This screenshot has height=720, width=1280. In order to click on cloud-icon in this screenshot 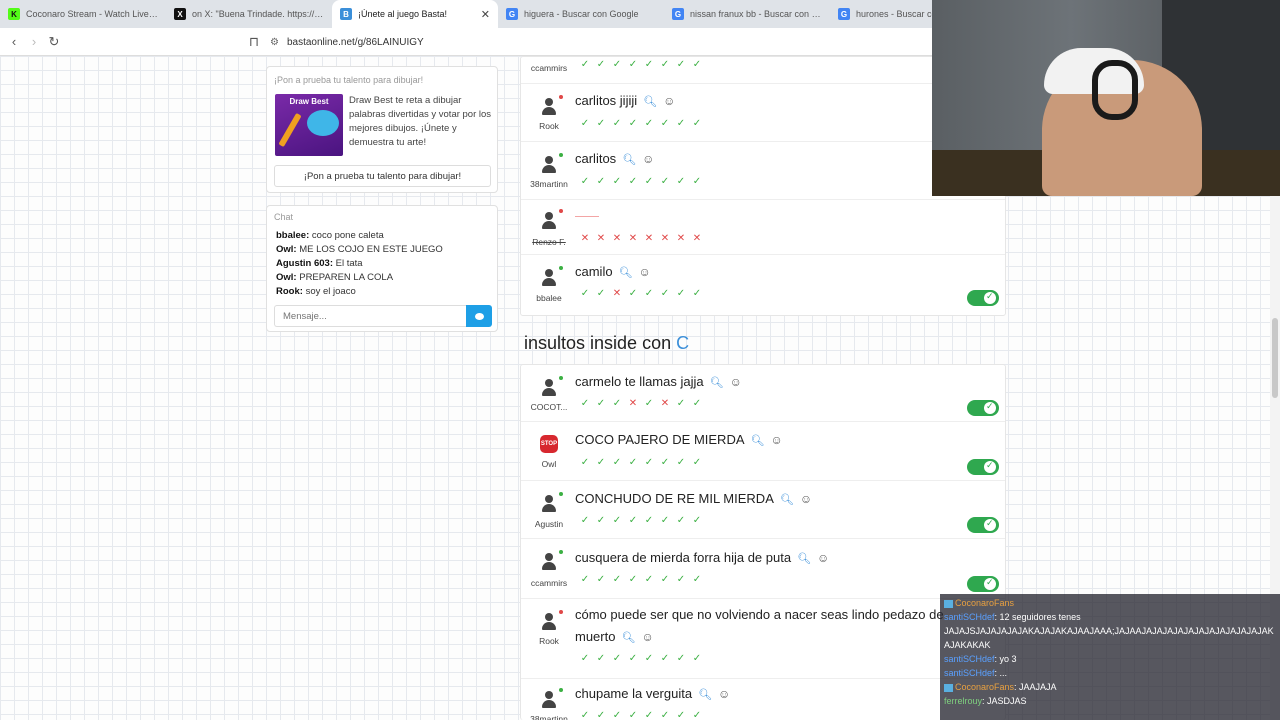, I will do `click(323, 123)`.